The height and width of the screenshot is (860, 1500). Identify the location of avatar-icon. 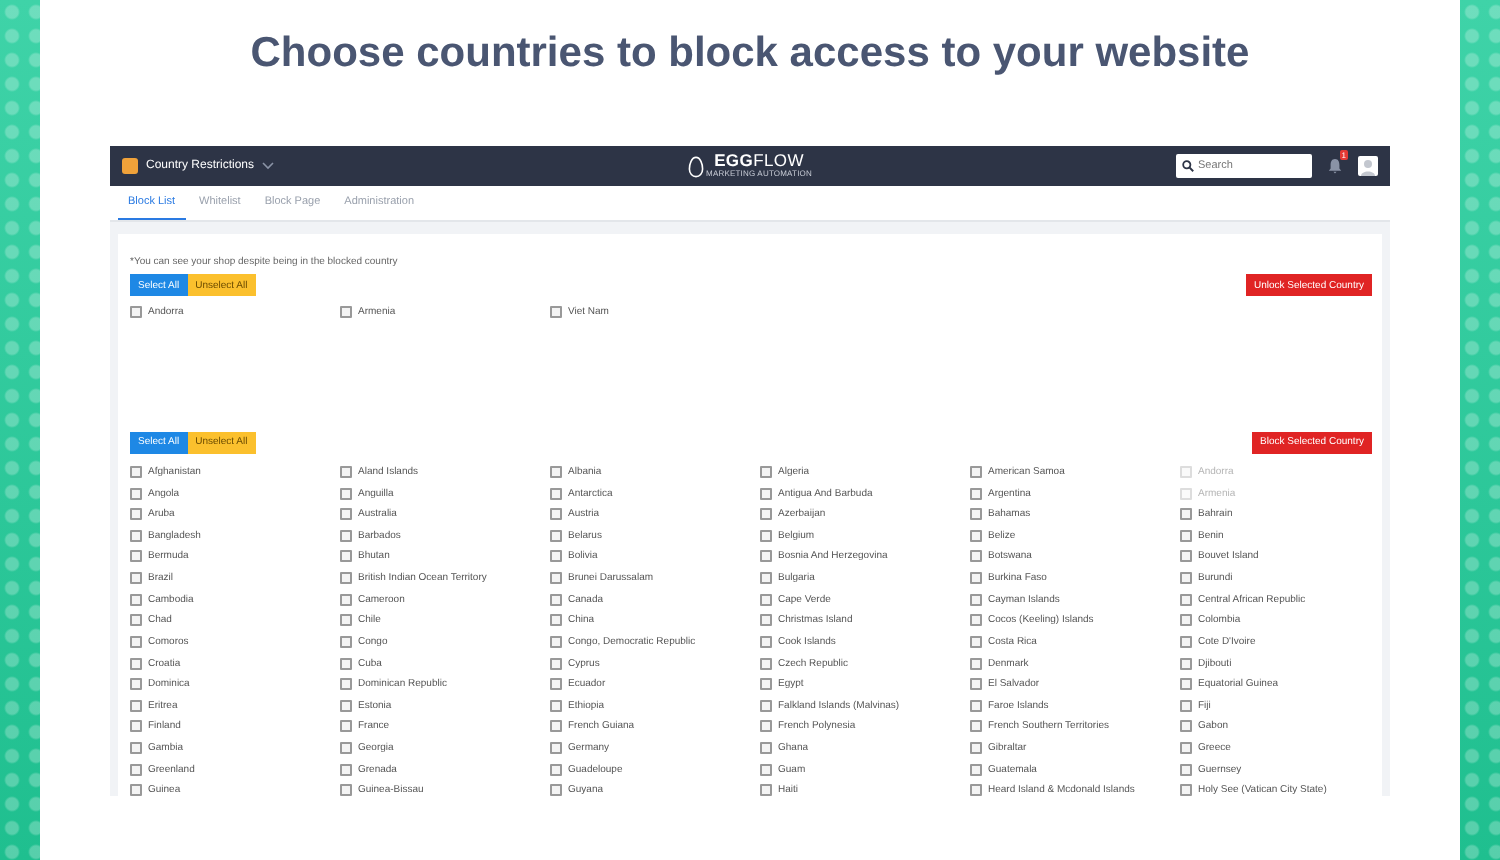
(1368, 166).